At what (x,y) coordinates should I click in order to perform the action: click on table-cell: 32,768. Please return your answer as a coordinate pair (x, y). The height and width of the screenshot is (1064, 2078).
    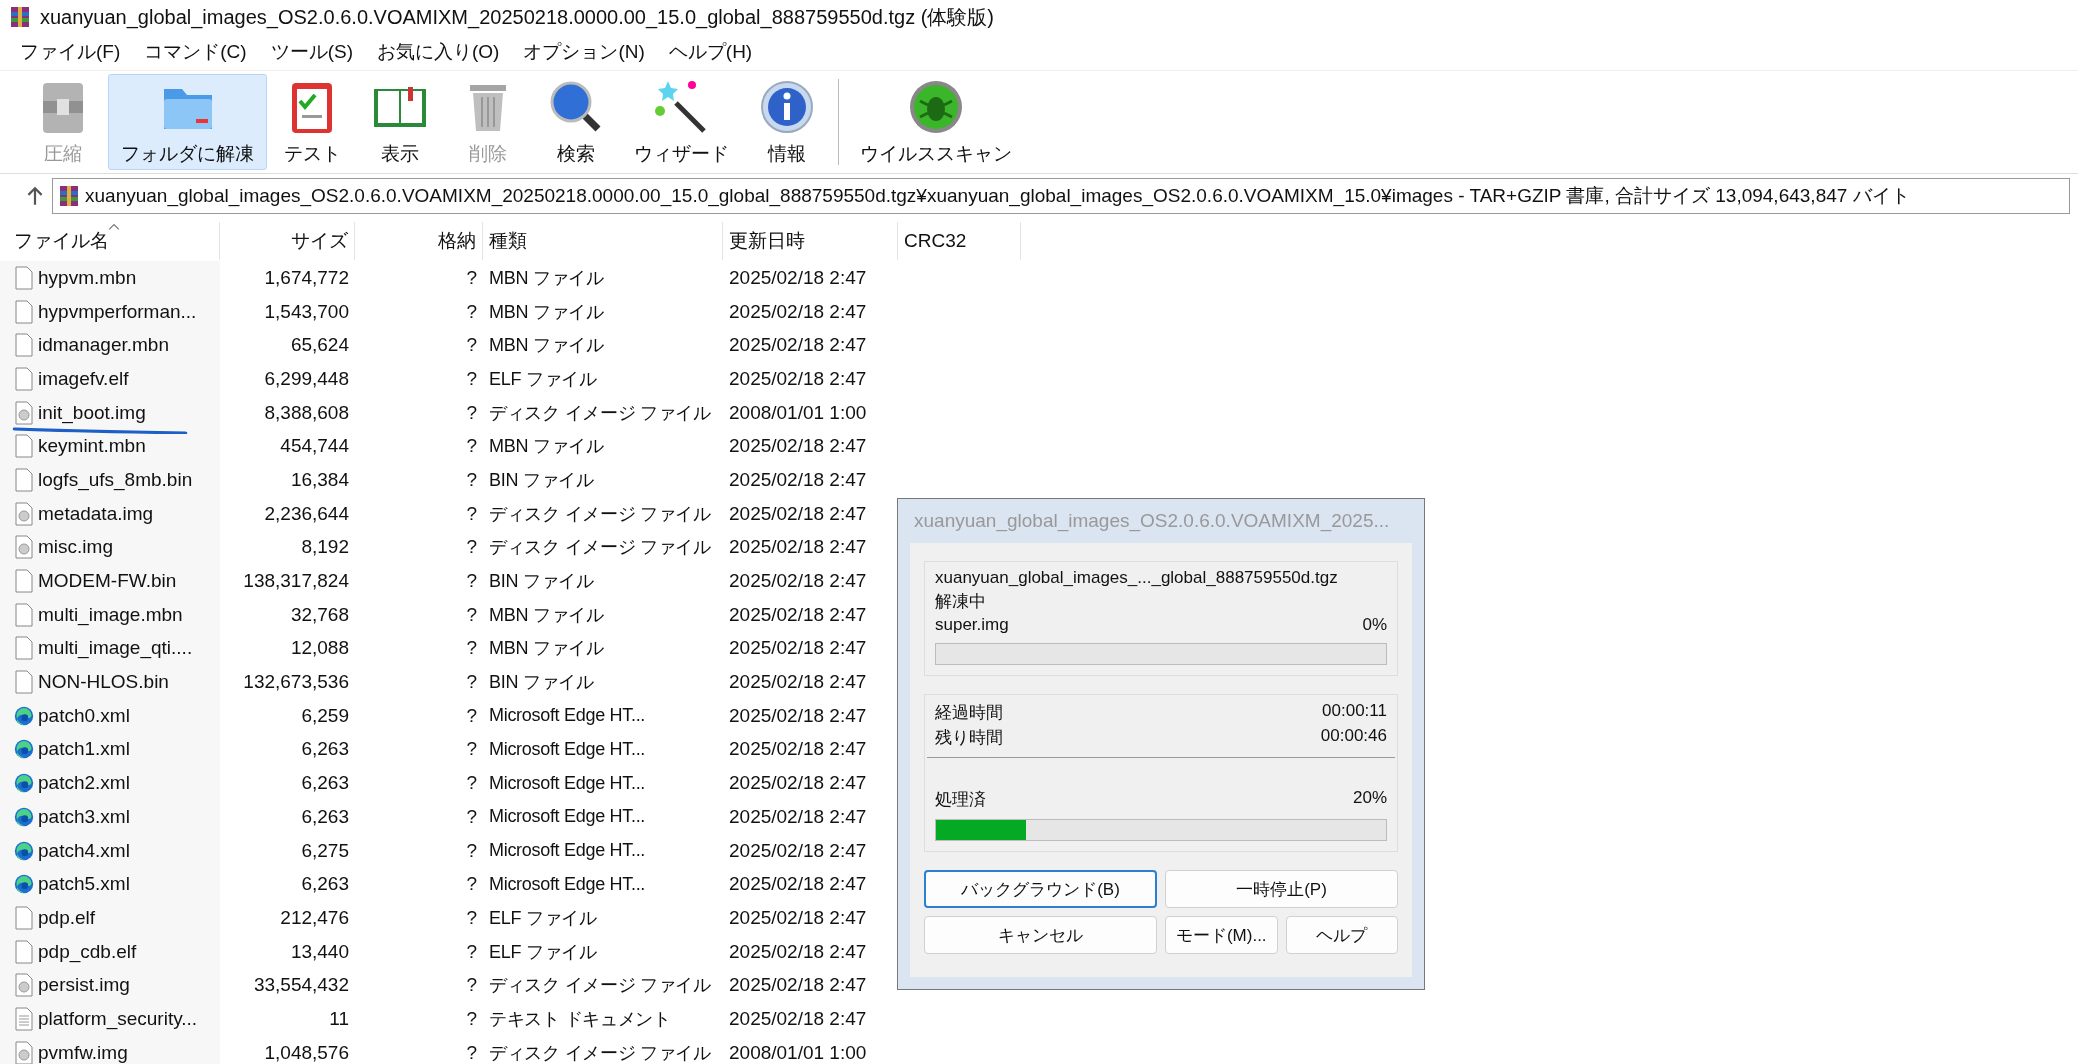
    Looking at the image, I should click on (319, 614).